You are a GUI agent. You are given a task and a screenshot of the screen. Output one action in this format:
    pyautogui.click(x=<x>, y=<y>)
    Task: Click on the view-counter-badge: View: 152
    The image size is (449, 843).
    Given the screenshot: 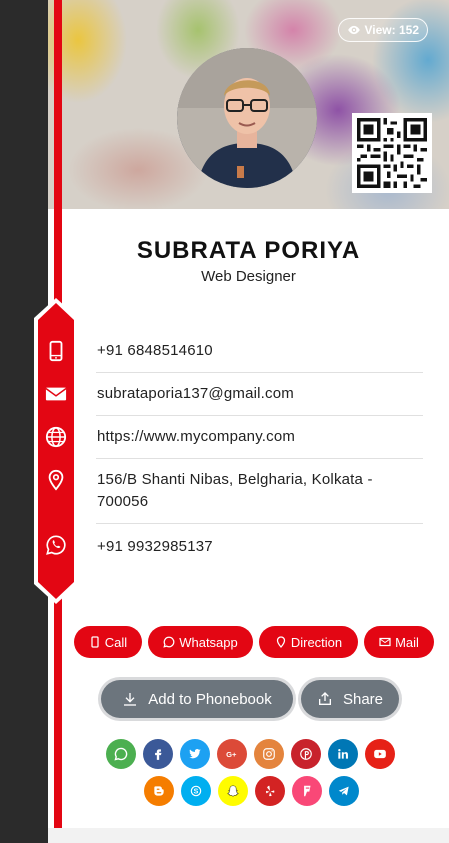 What is the action you would take?
    pyautogui.click(x=382, y=30)
    